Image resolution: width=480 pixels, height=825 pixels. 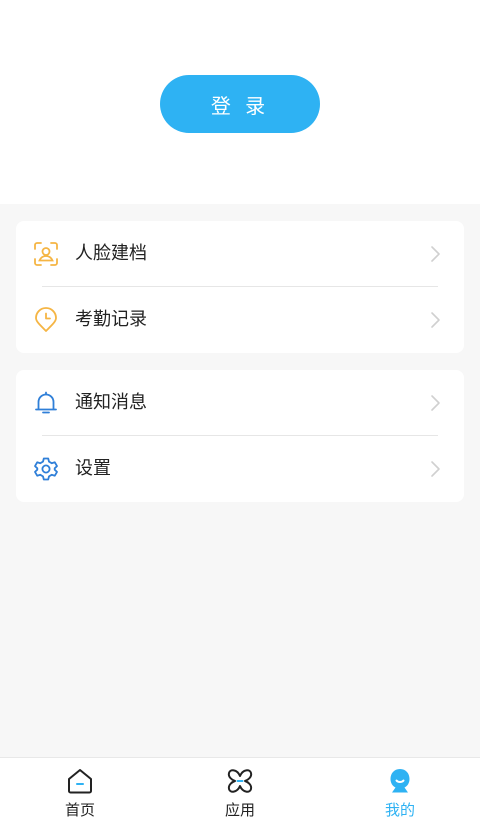 What do you see at coordinates (79, 810) in the screenshot?
I see `tab-label: 首页` at bounding box center [79, 810].